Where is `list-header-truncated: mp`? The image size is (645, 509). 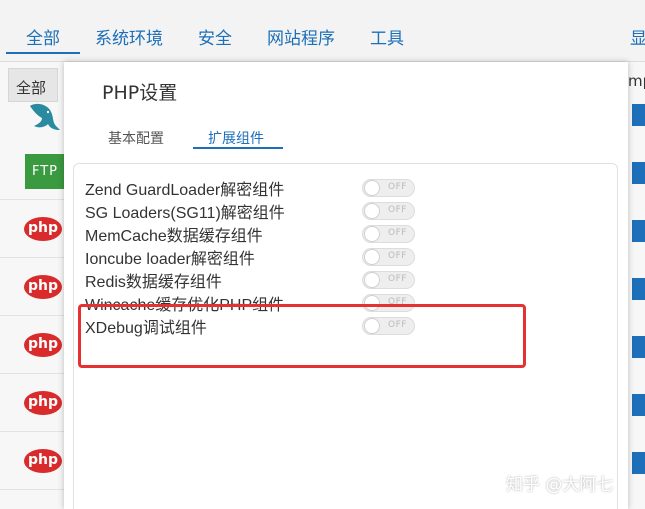 list-header-truncated: mp is located at coordinates (636, 81).